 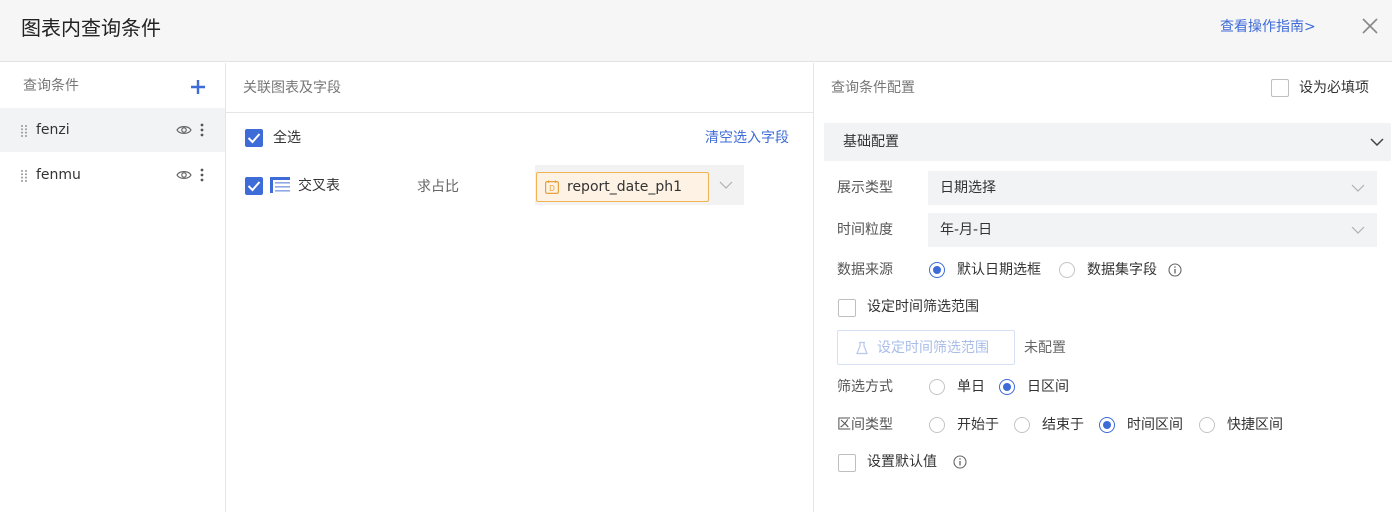 What do you see at coordinates (1107, 142) in the screenshot?
I see `basic-config-section: 基础配置` at bounding box center [1107, 142].